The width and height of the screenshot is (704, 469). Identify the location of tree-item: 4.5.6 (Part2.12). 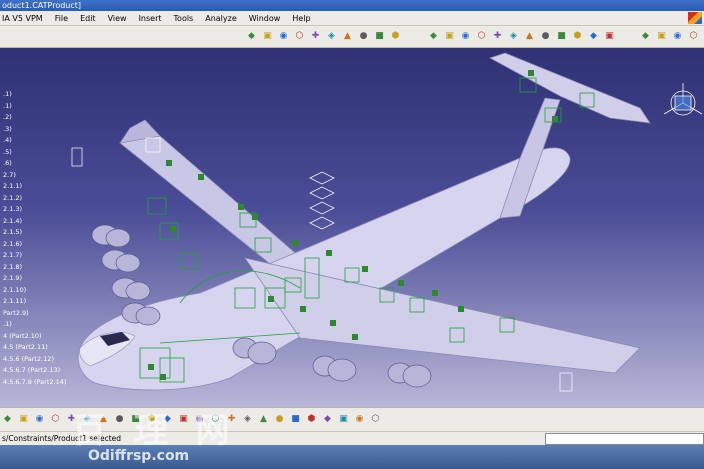
(27, 359).